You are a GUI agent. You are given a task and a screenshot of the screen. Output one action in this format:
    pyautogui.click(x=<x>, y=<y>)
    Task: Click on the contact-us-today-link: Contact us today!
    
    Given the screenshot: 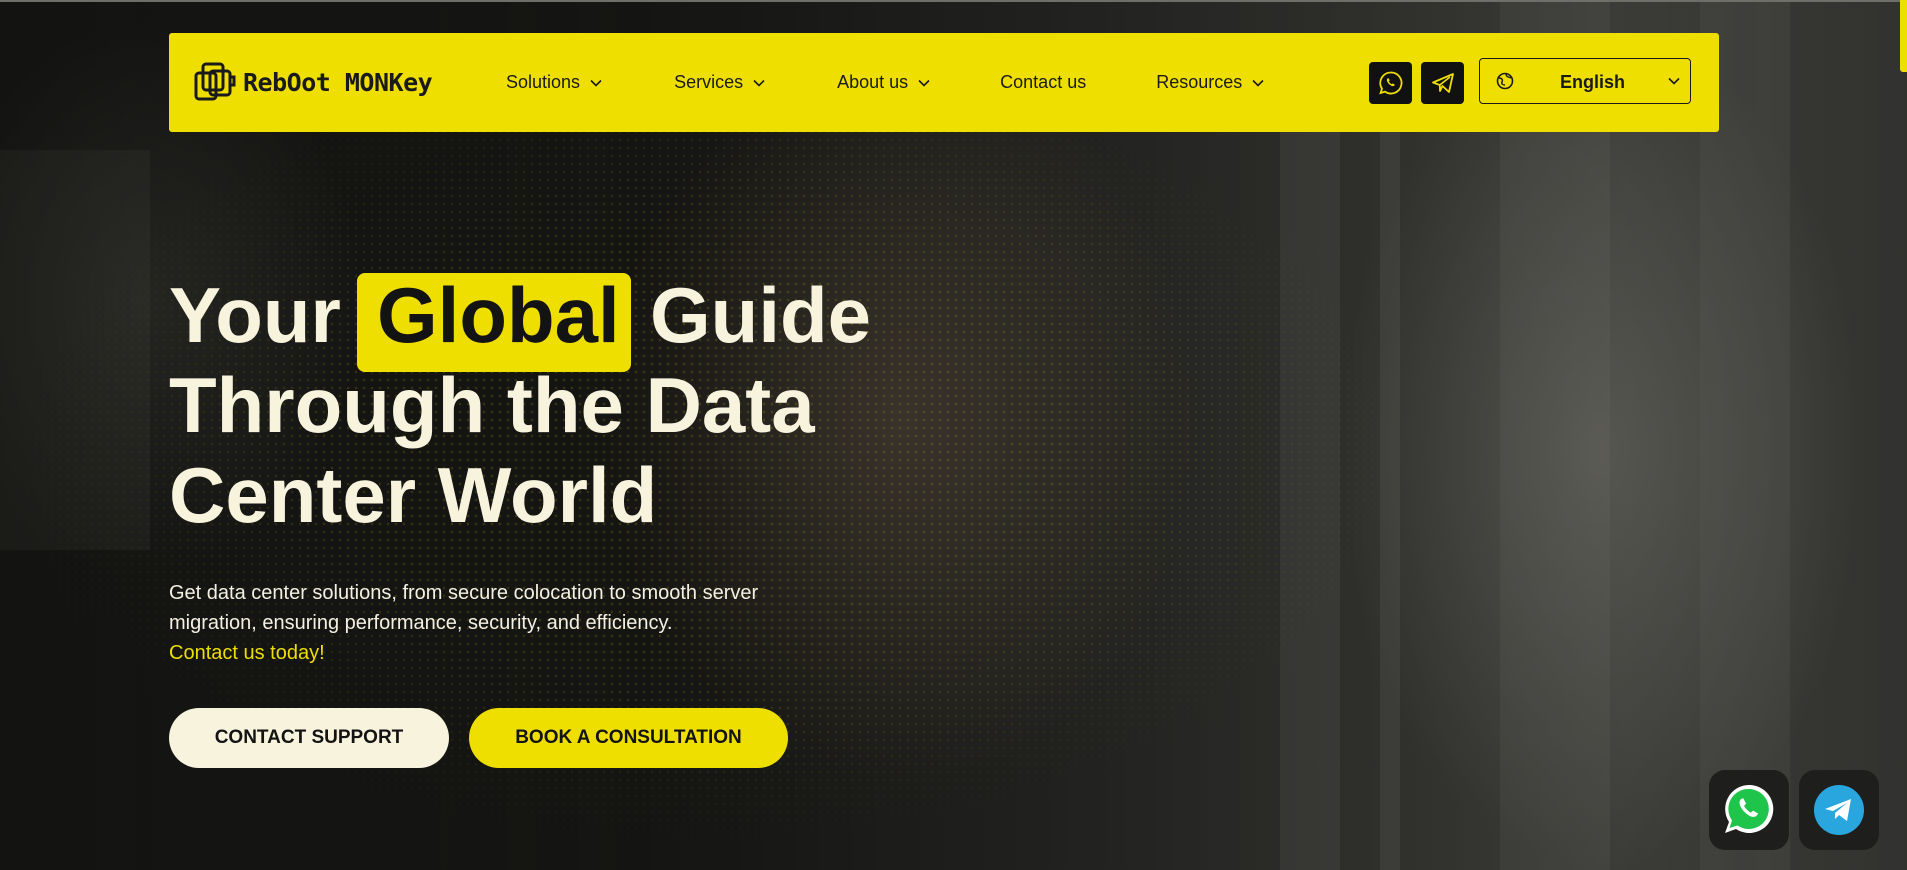 What is the action you would take?
    pyautogui.click(x=247, y=653)
    